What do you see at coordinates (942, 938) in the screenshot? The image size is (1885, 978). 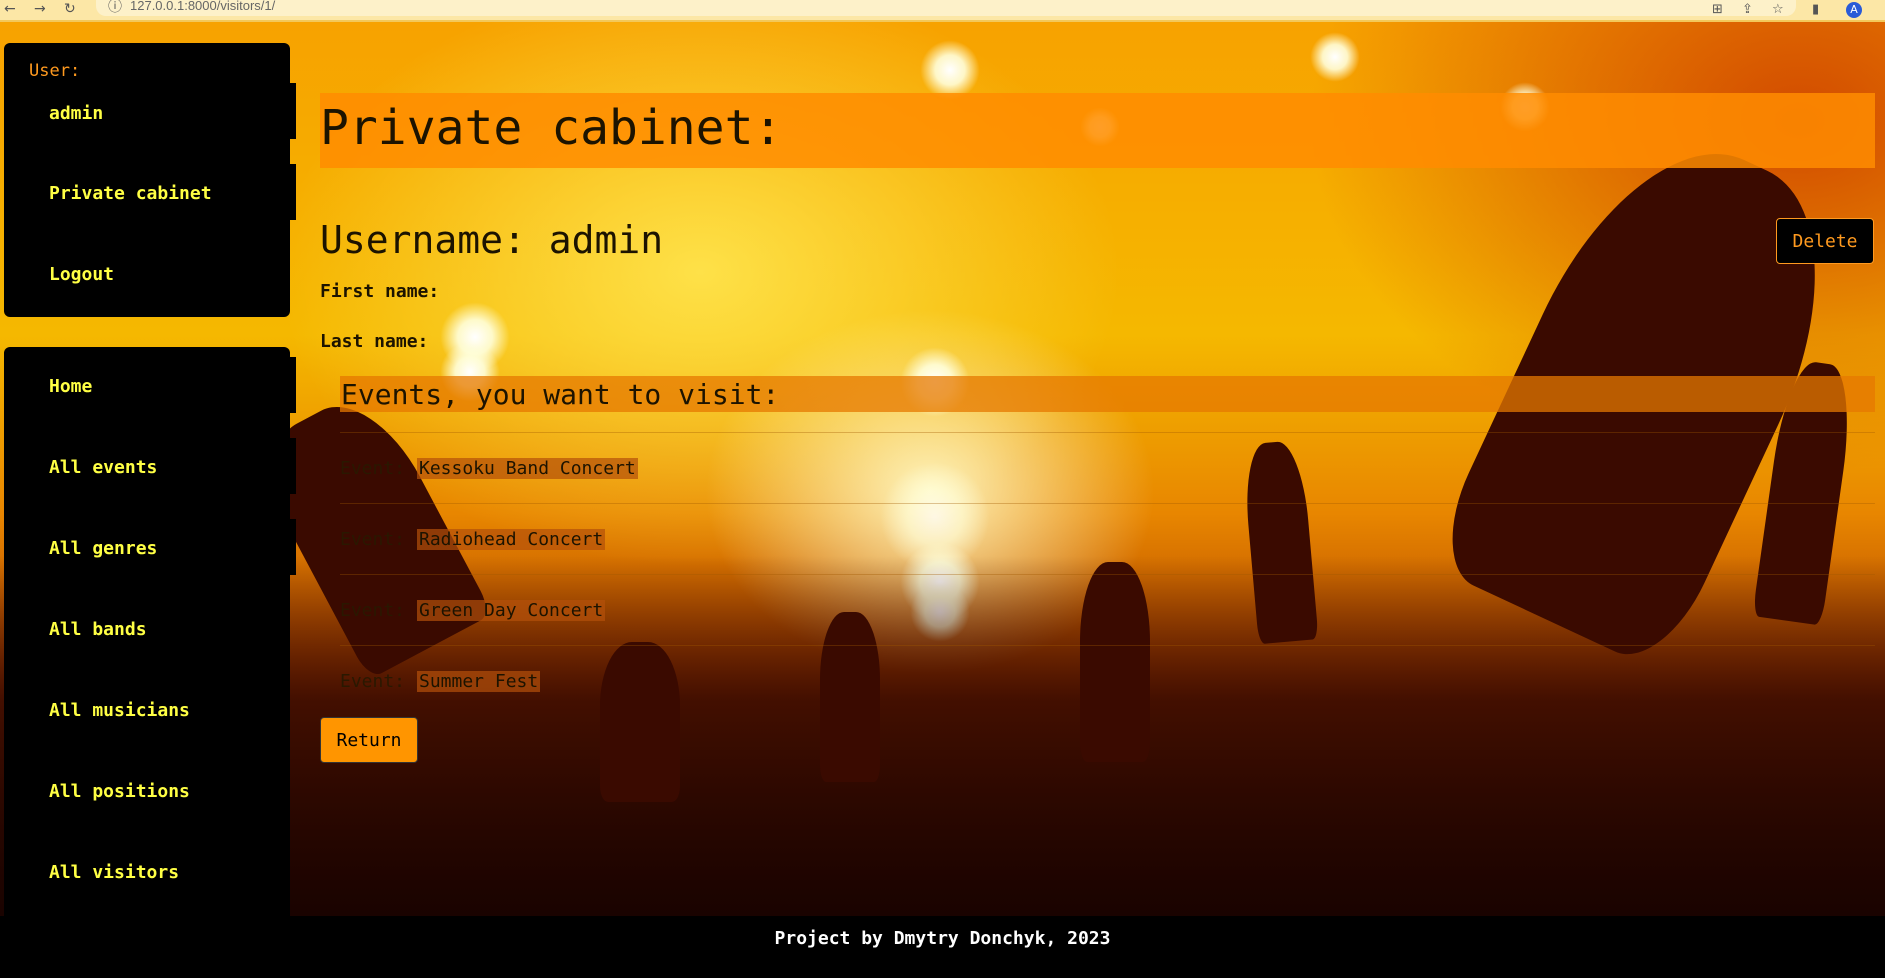 I see `footer-text: Project by Dmytry Donchyk, 2023` at bounding box center [942, 938].